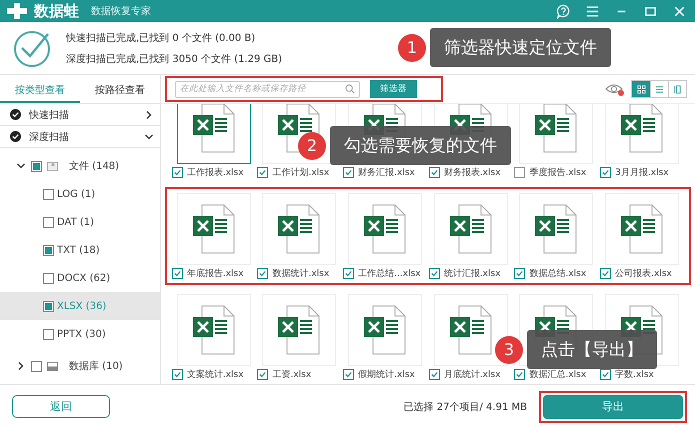 The width and height of the screenshot is (695, 428). What do you see at coordinates (643, 274) in the screenshot?
I see `file-name: 公司报表.xlsx` at bounding box center [643, 274].